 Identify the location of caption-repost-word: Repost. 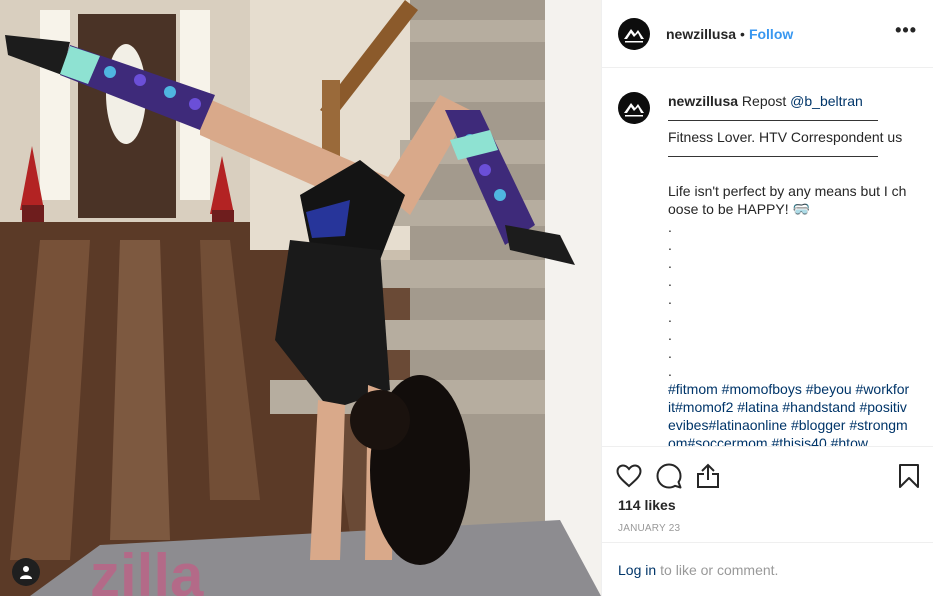
(764, 101).